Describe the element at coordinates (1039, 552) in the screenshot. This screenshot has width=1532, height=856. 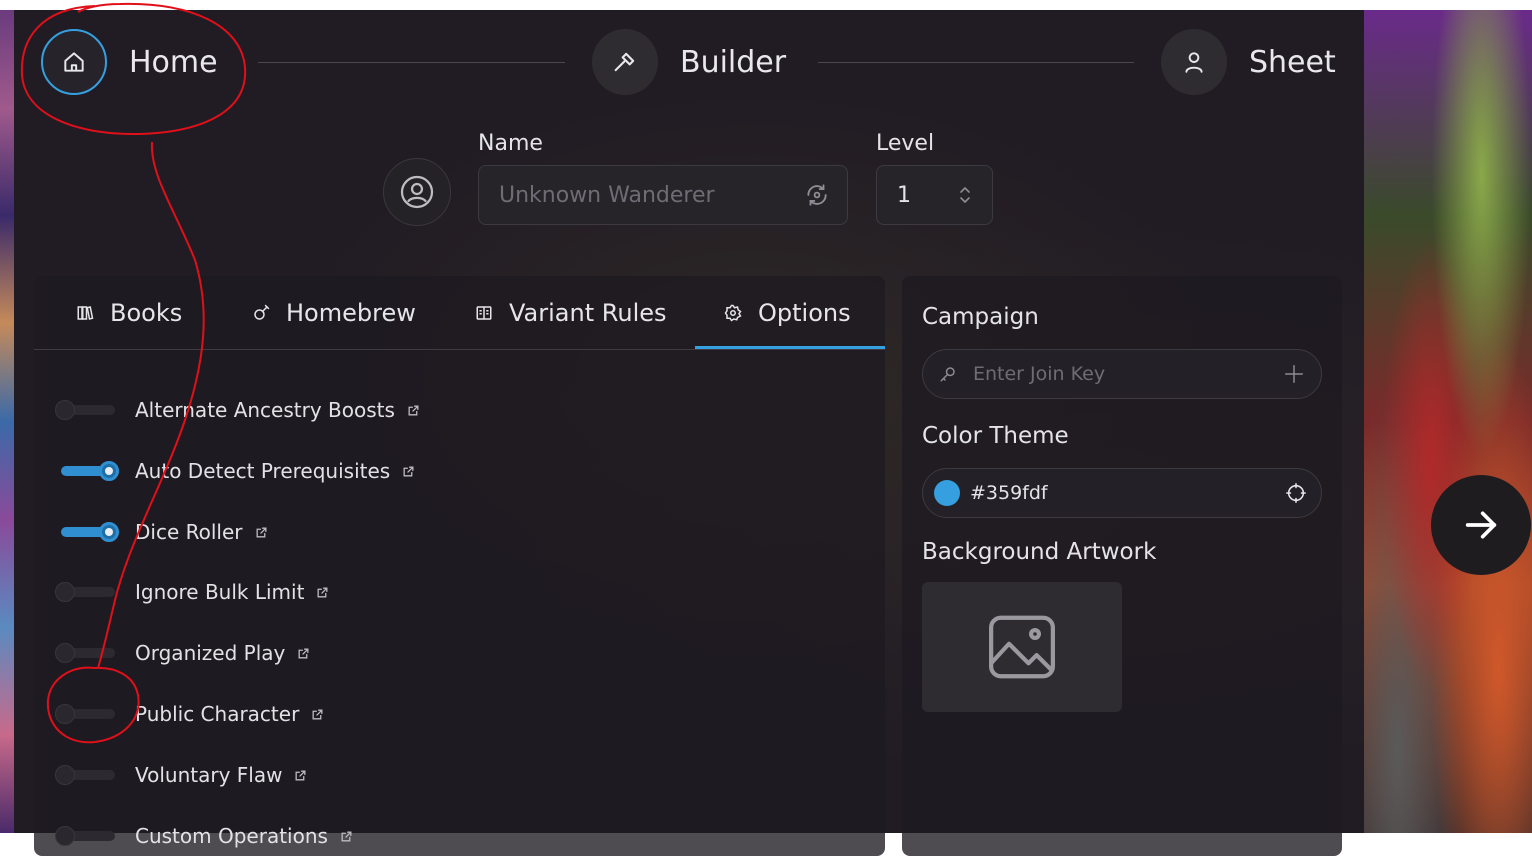
I see `background-artwork-label: Background Artwork` at that location.